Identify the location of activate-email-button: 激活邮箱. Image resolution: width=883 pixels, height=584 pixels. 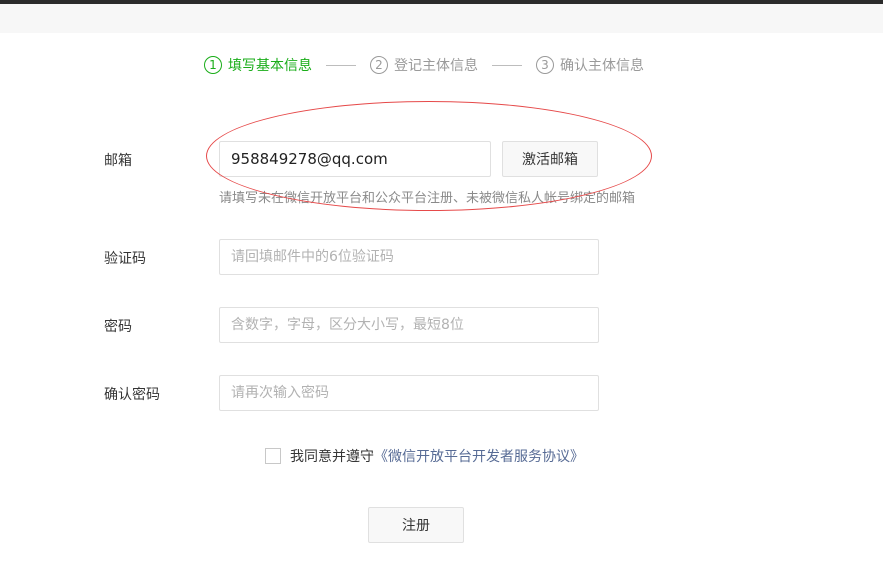
(550, 159).